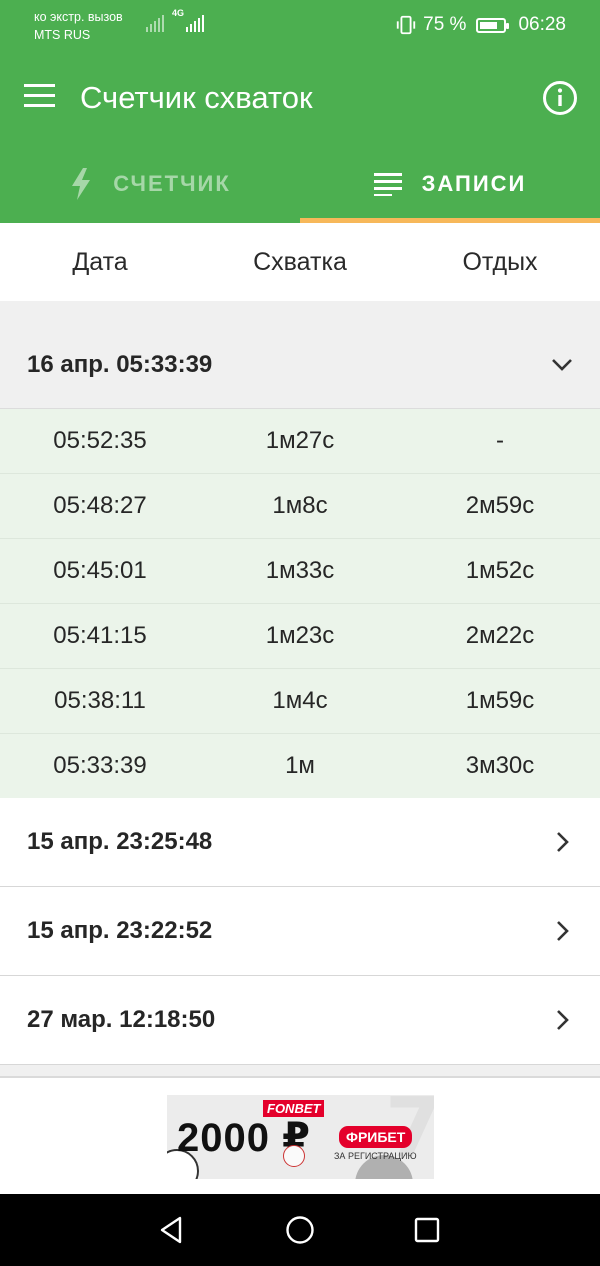 The image size is (600, 1266). I want to click on carrier-line-1: ко экстр. вызов, so click(78, 17).